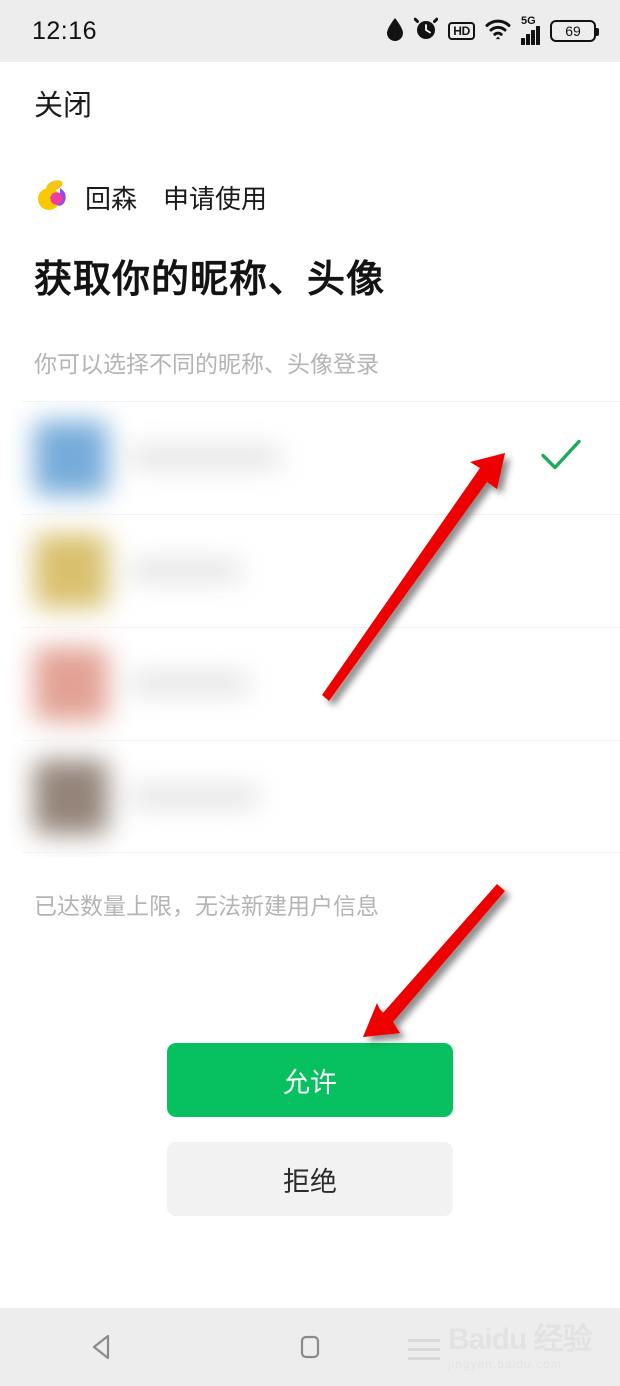 This screenshot has width=620, height=1386. What do you see at coordinates (215, 198) in the screenshot?
I see `app-action-label: 申请使用` at bounding box center [215, 198].